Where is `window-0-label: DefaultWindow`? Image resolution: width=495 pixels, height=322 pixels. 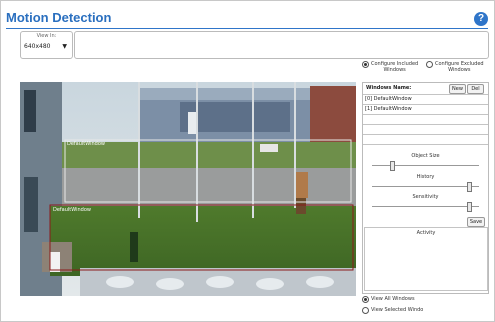
window-0-label: DefaultWindow is located at coordinates (86, 144).